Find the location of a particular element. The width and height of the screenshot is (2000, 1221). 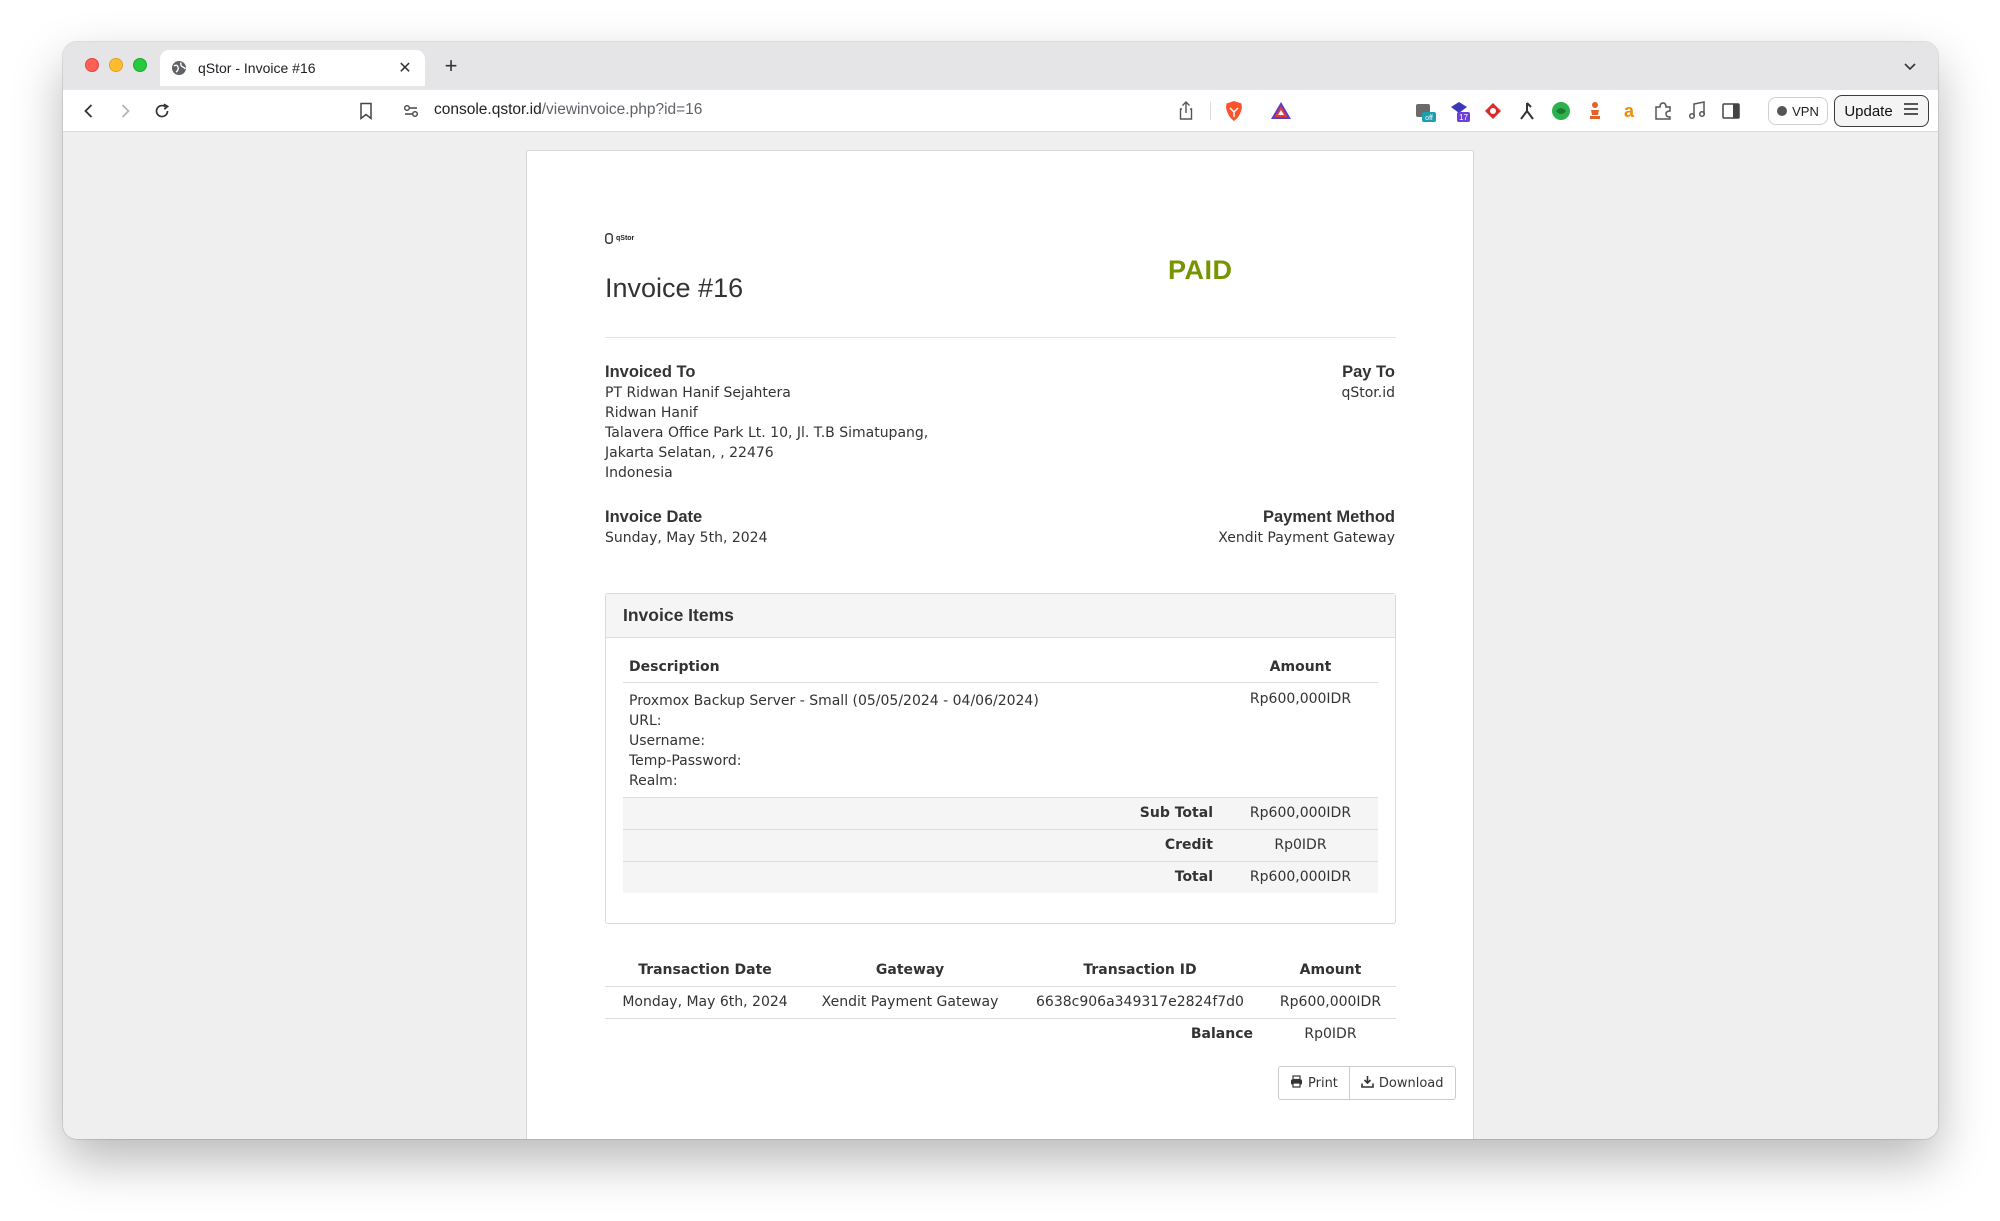

logo-text: qStor is located at coordinates (625, 238).